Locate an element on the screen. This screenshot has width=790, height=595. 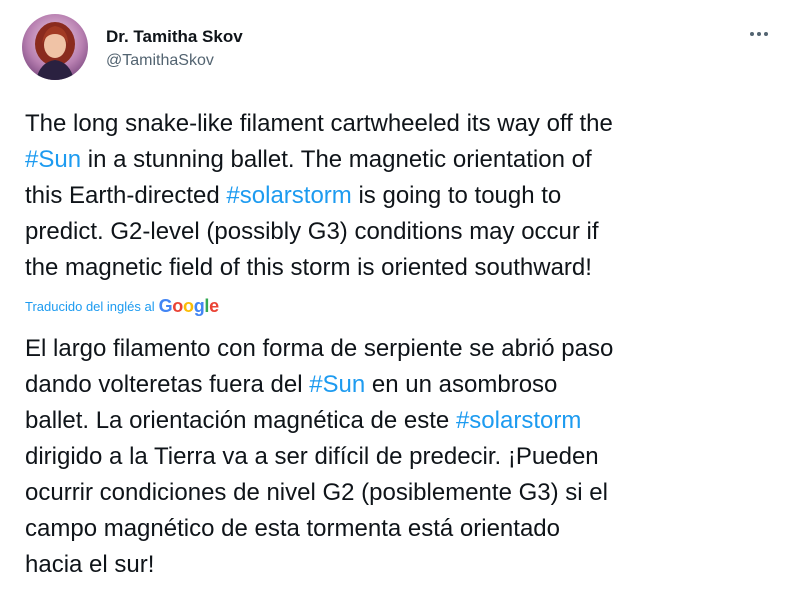
avatar is located at coordinates (55, 47).